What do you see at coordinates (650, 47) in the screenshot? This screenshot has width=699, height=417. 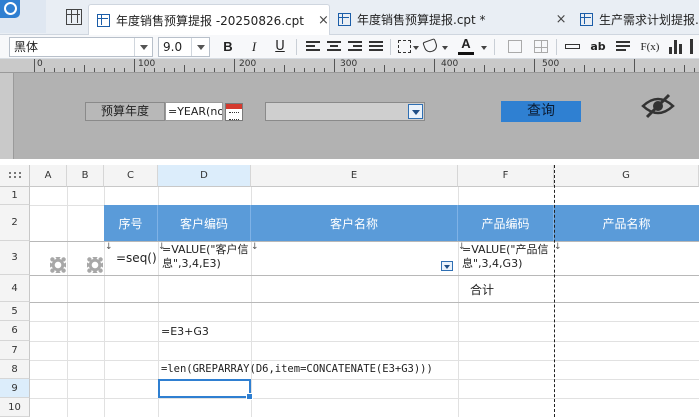 I see `formula-button: F(x)` at bounding box center [650, 47].